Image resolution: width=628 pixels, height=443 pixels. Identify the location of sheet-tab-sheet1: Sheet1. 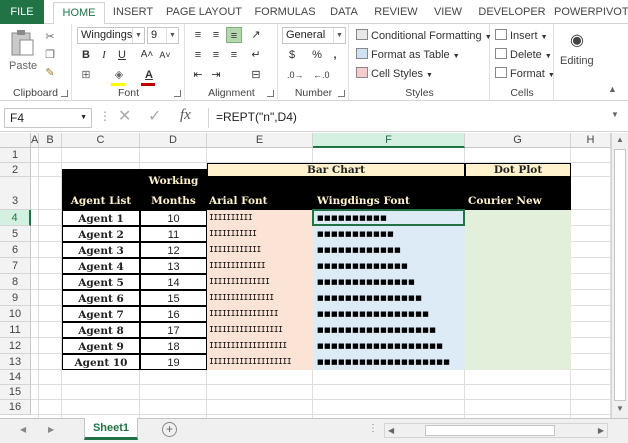
(111, 429).